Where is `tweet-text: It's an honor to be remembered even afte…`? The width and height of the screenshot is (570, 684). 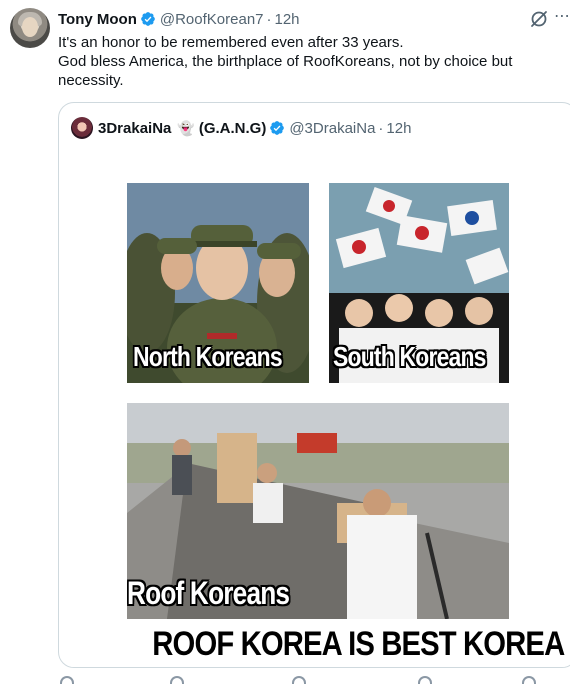 tweet-text: It's an honor to be remembered even afte… is located at coordinates (308, 61).